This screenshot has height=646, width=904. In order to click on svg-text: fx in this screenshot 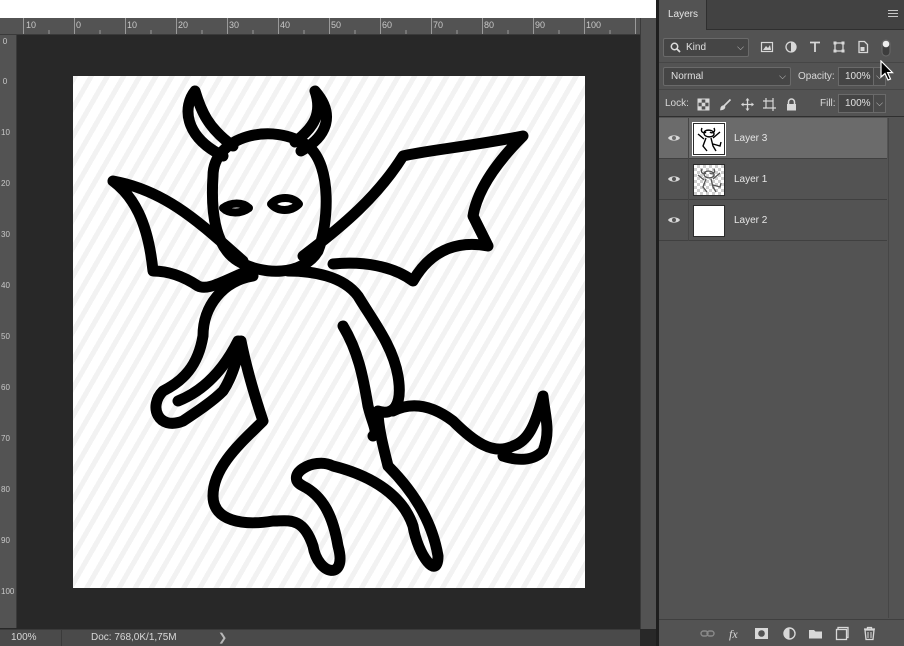, I will do `click(733, 634)`.